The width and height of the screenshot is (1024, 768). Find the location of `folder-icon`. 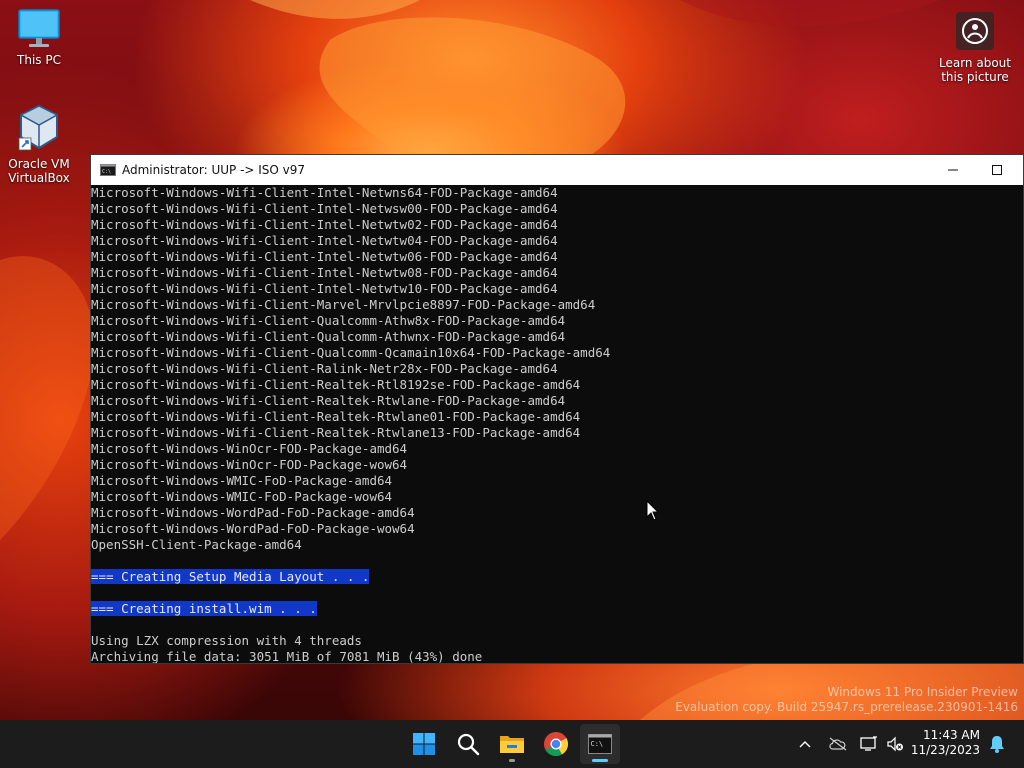

folder-icon is located at coordinates (512, 744).